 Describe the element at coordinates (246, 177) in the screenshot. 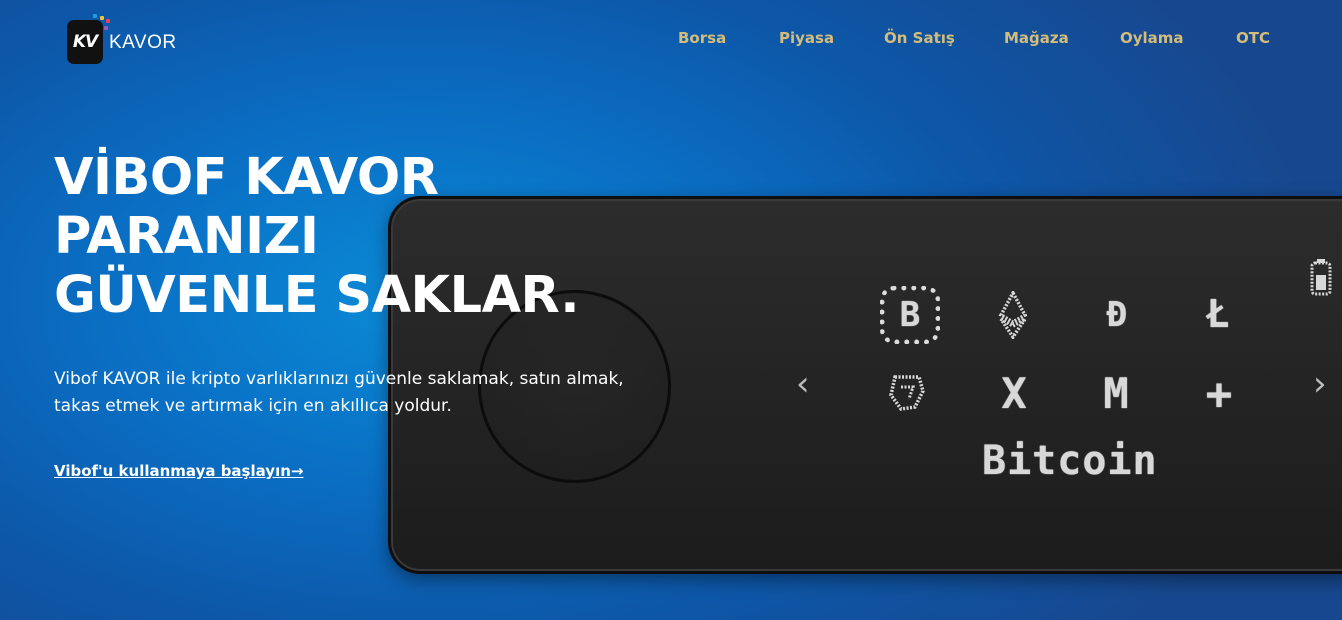

I see `hero-title-line: VİBOF KAVOR` at that location.